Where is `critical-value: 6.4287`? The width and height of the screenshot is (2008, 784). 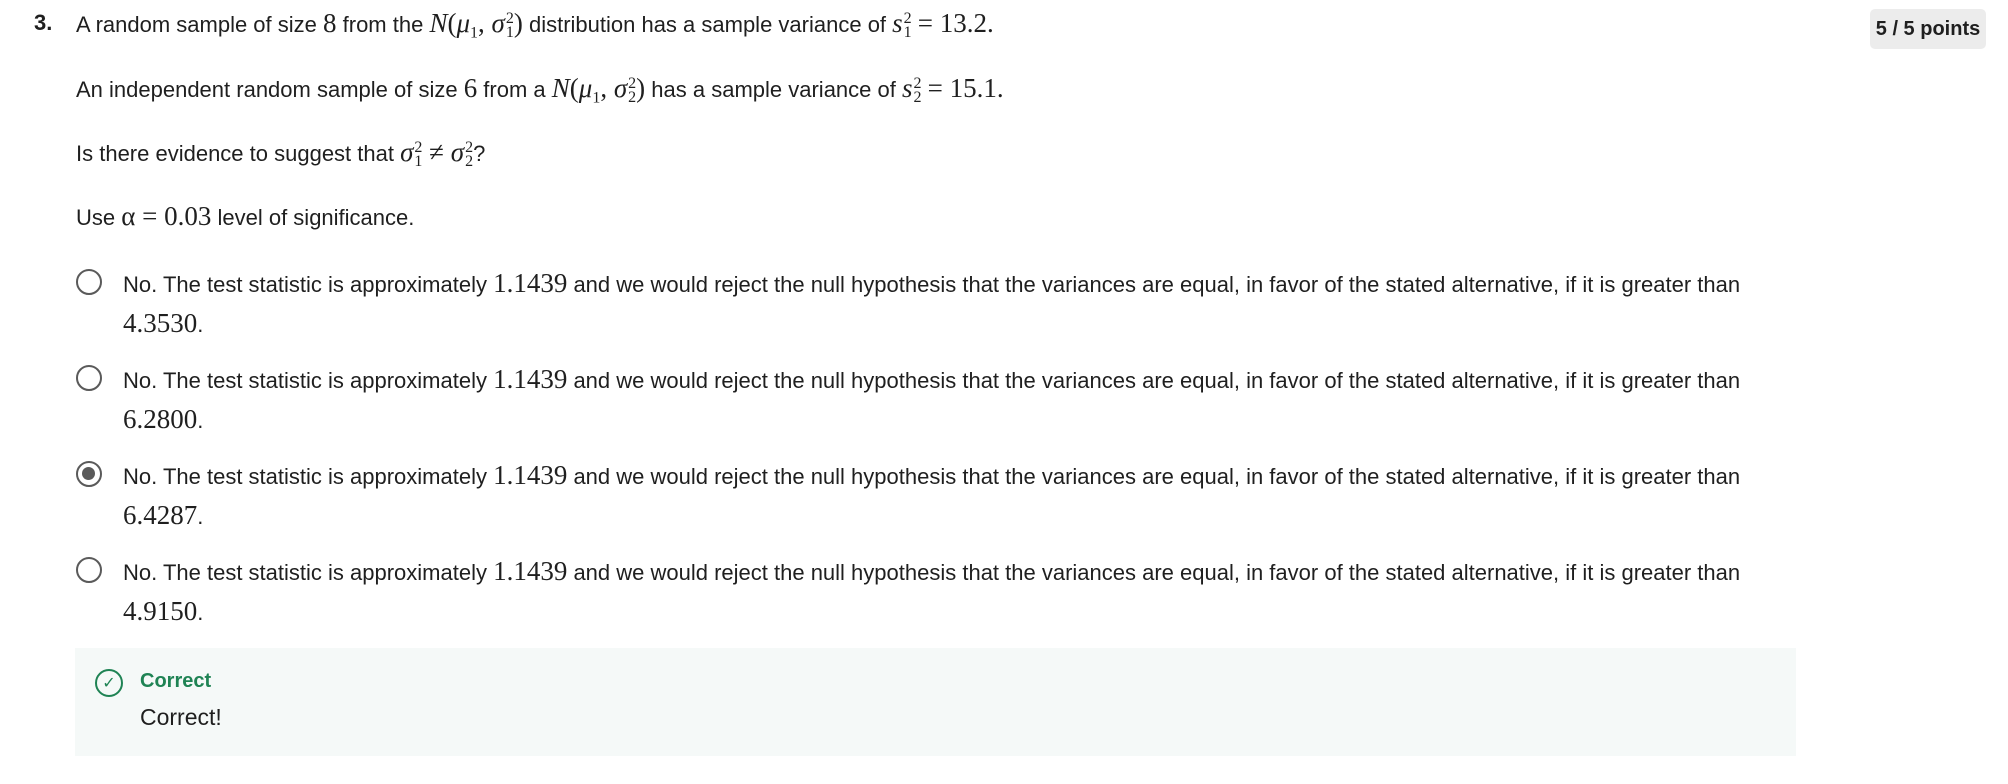
critical-value: 6.4287 is located at coordinates (160, 515).